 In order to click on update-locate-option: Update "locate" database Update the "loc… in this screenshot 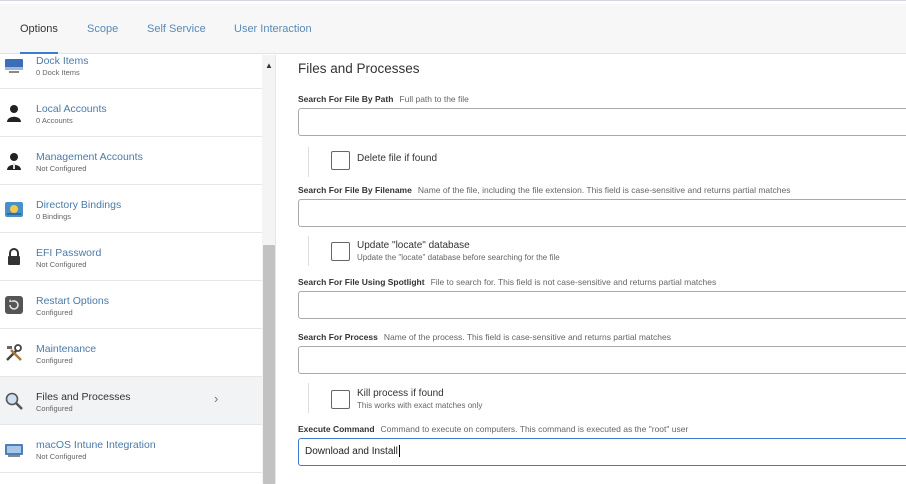, I will do `click(508, 251)`.